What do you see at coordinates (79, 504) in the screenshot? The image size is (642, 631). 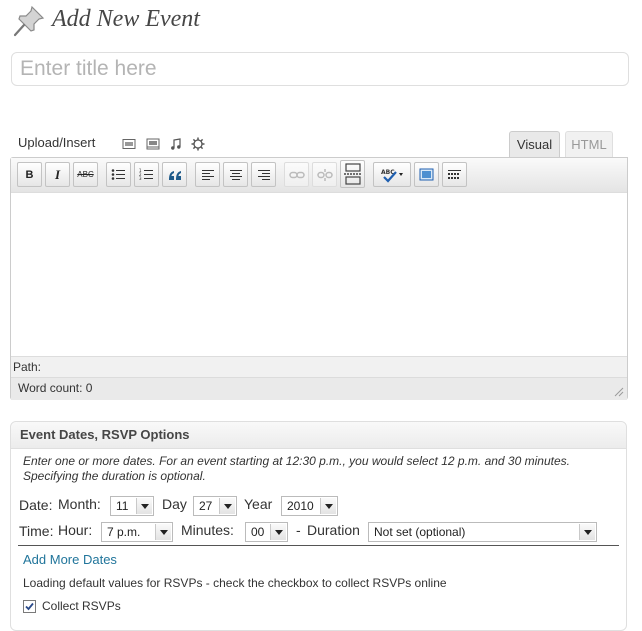 I see `month-label: Month:` at bounding box center [79, 504].